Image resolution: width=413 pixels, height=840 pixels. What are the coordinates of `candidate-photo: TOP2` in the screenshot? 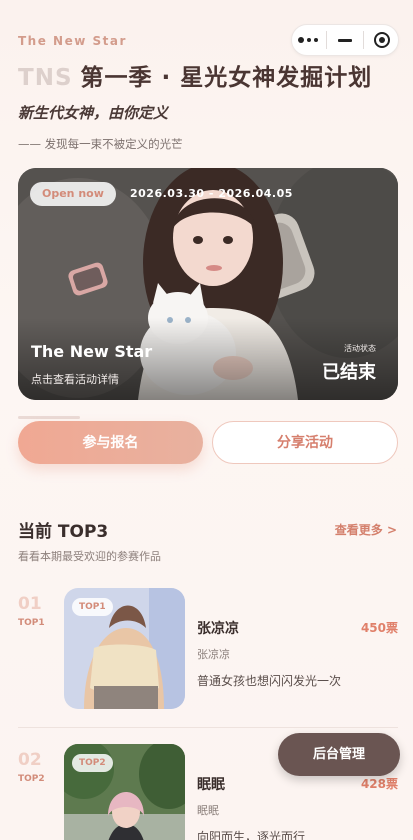 It's located at (124, 792).